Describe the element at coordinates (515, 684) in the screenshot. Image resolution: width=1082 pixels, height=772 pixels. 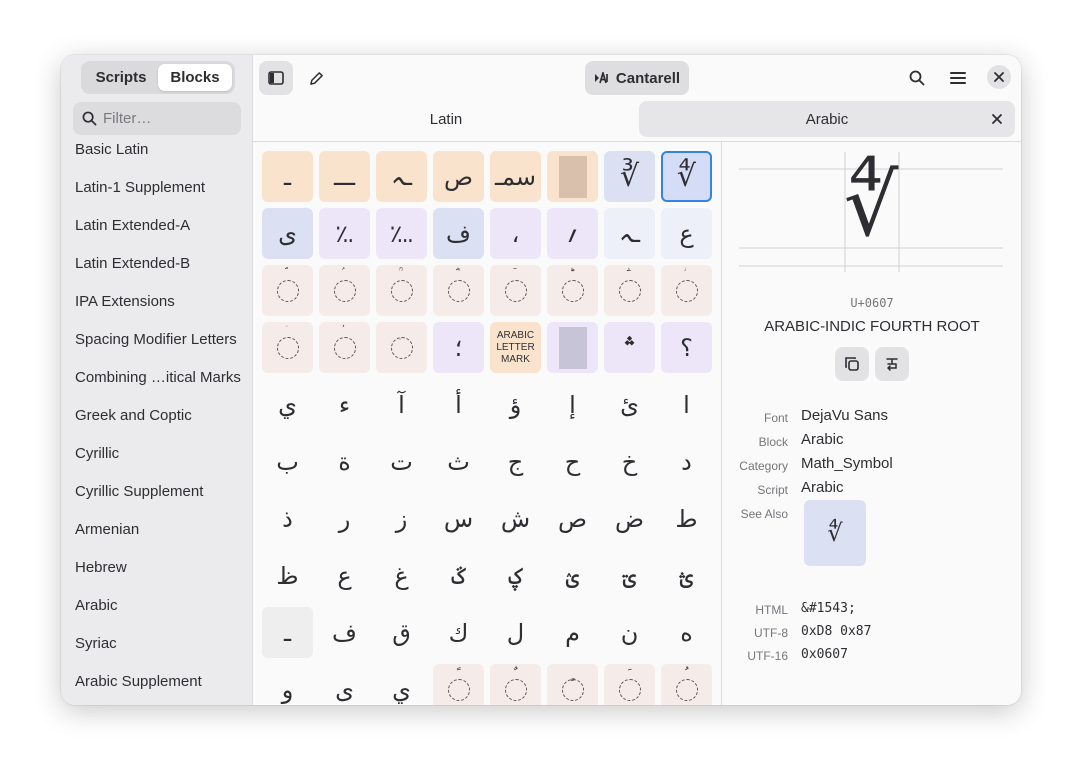
I see `character-cell: ٌ` at that location.